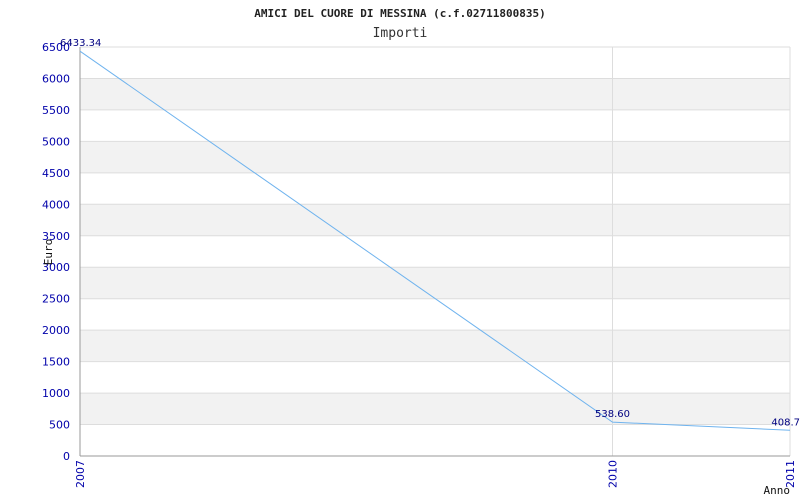 The image size is (800, 500). Describe the element at coordinates (48, 252) in the screenshot. I see `y-axis-label: Euro` at that location.